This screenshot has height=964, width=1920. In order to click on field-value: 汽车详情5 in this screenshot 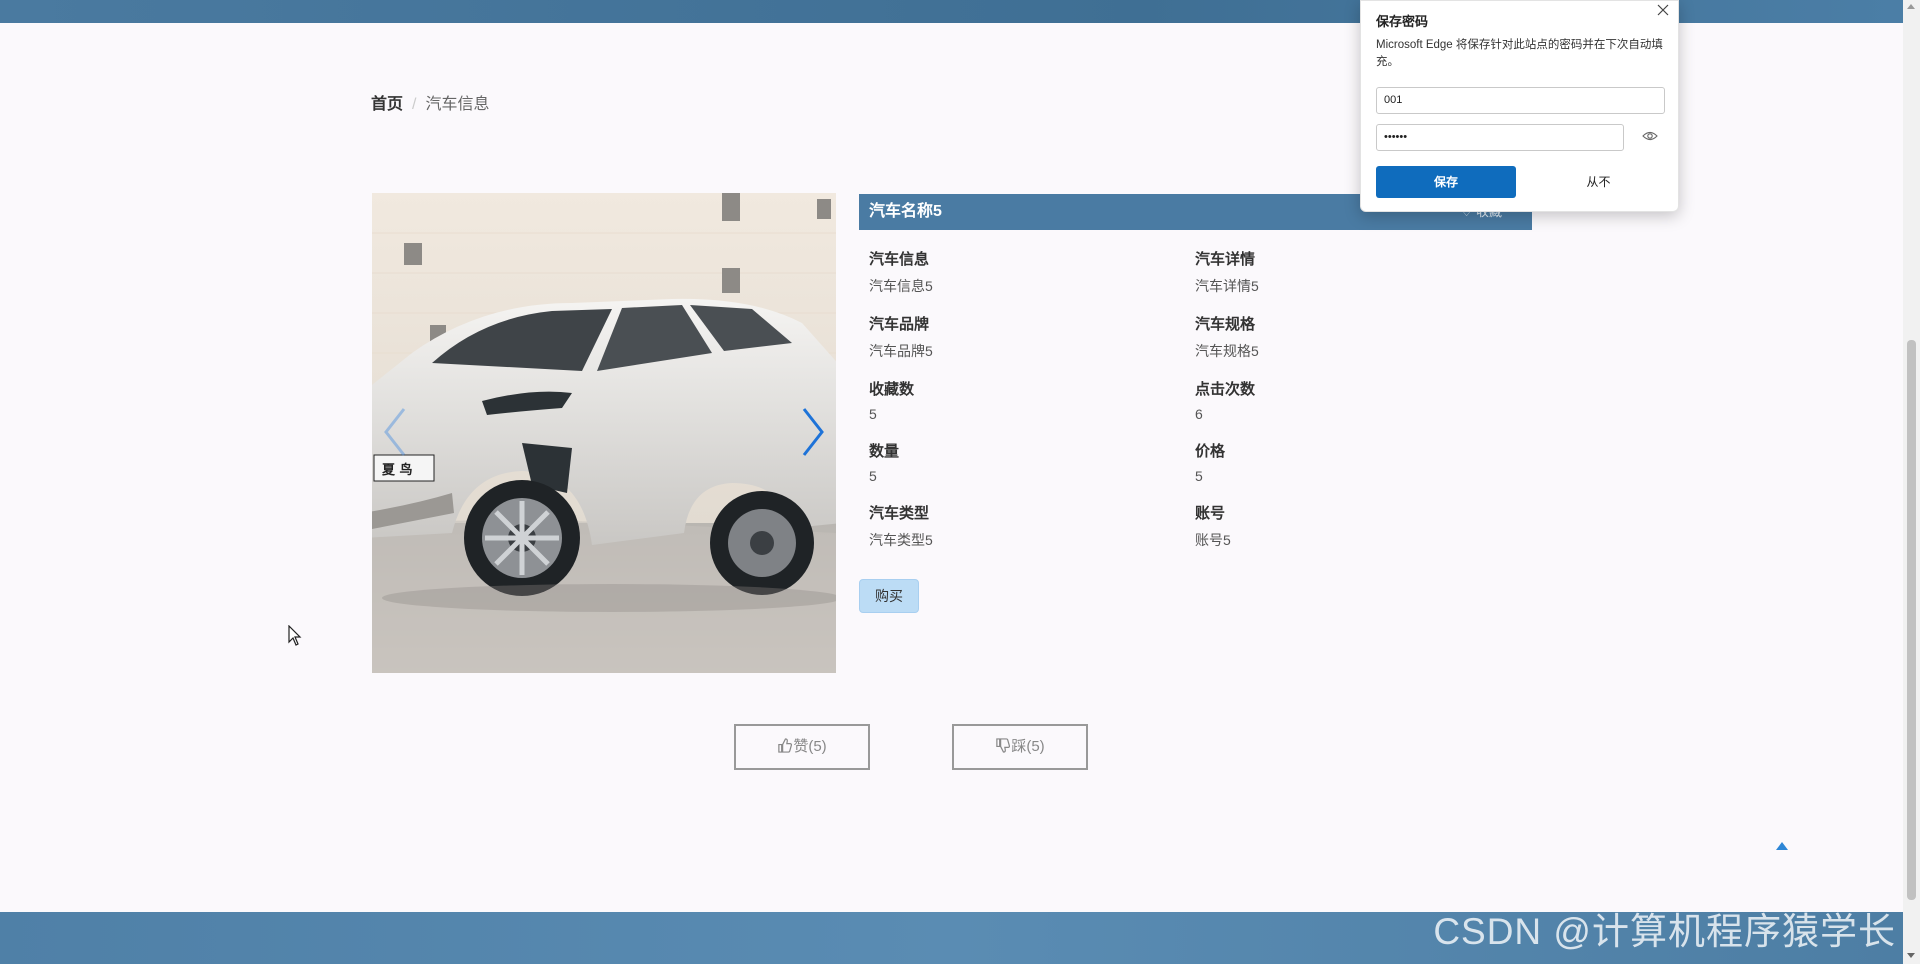, I will do `click(1227, 286)`.